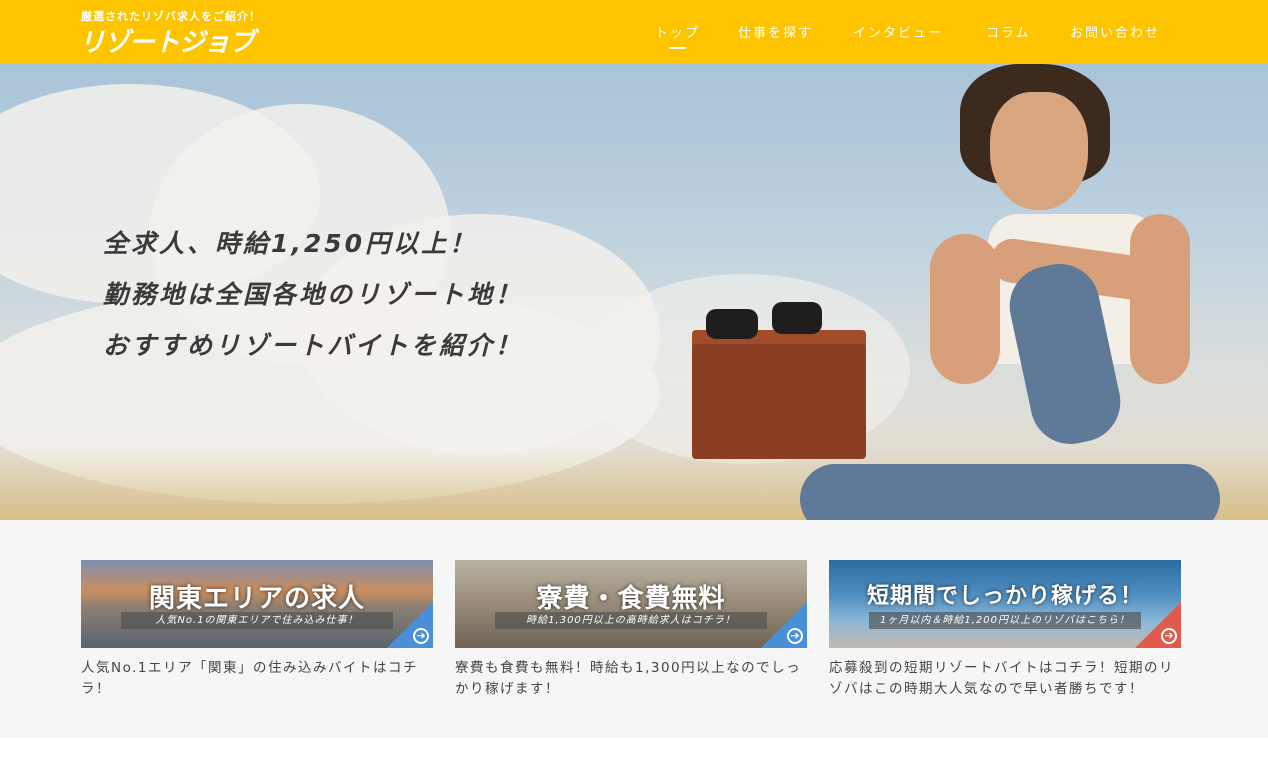  Describe the element at coordinates (1008, 31) in the screenshot. I see `nav-item-column: コラム` at that location.